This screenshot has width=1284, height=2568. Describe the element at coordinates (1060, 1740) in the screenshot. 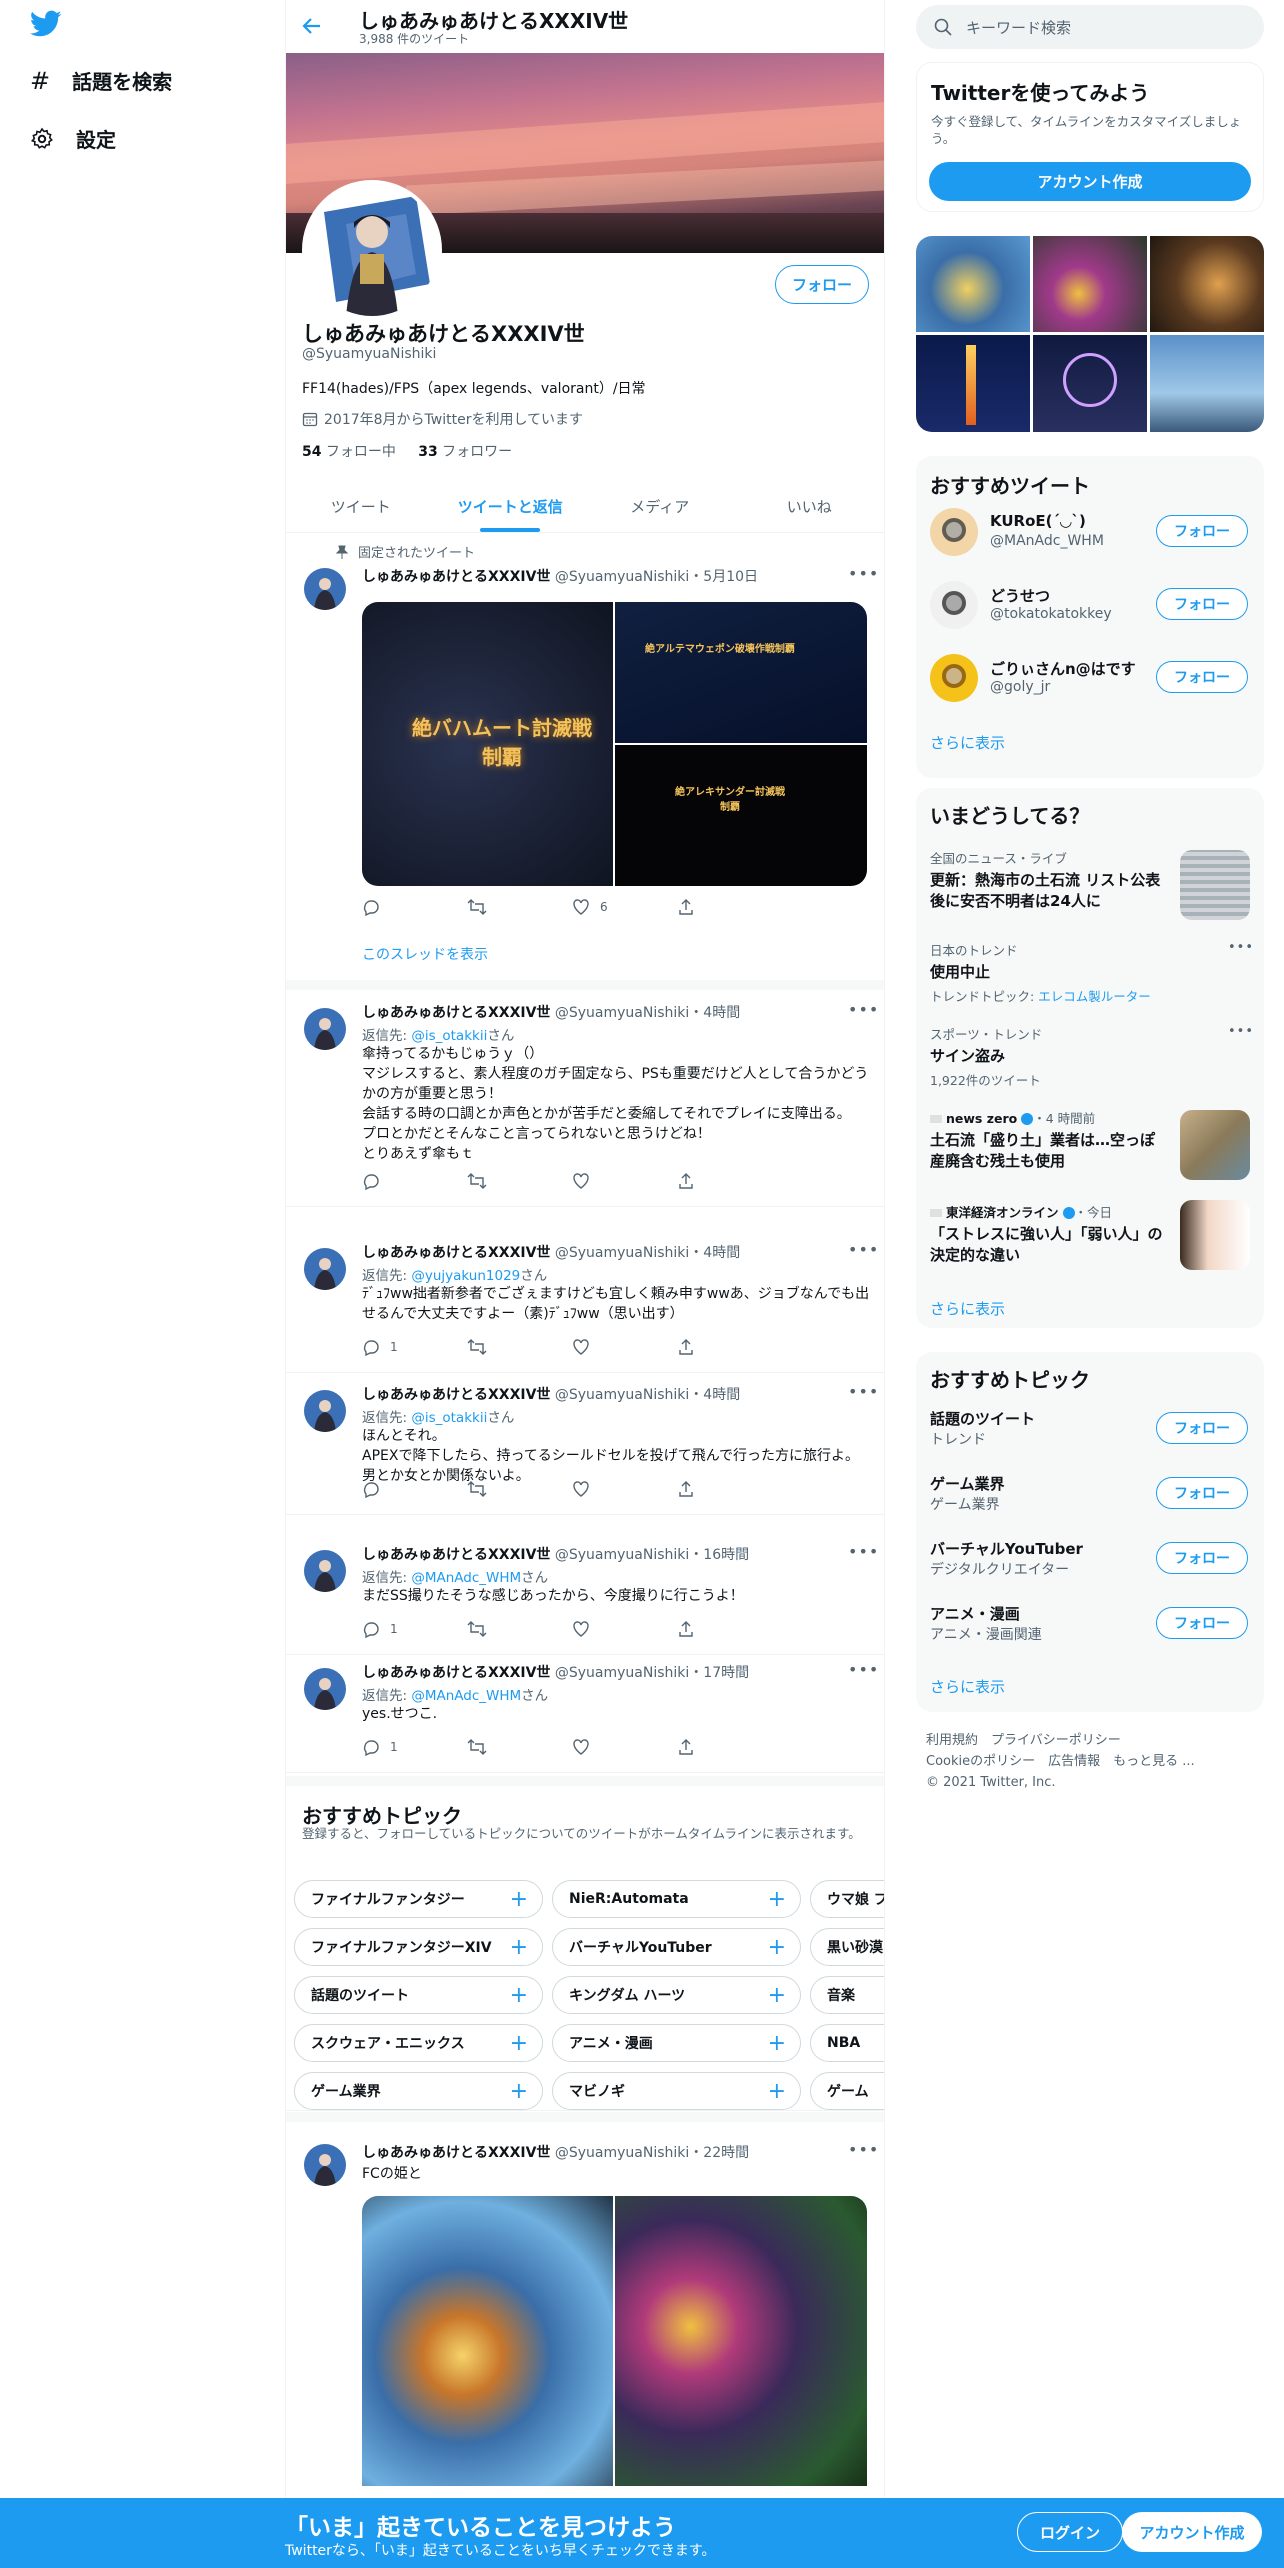

I see `footer-line-1: 利用規約 プライバシーポリシー` at that location.